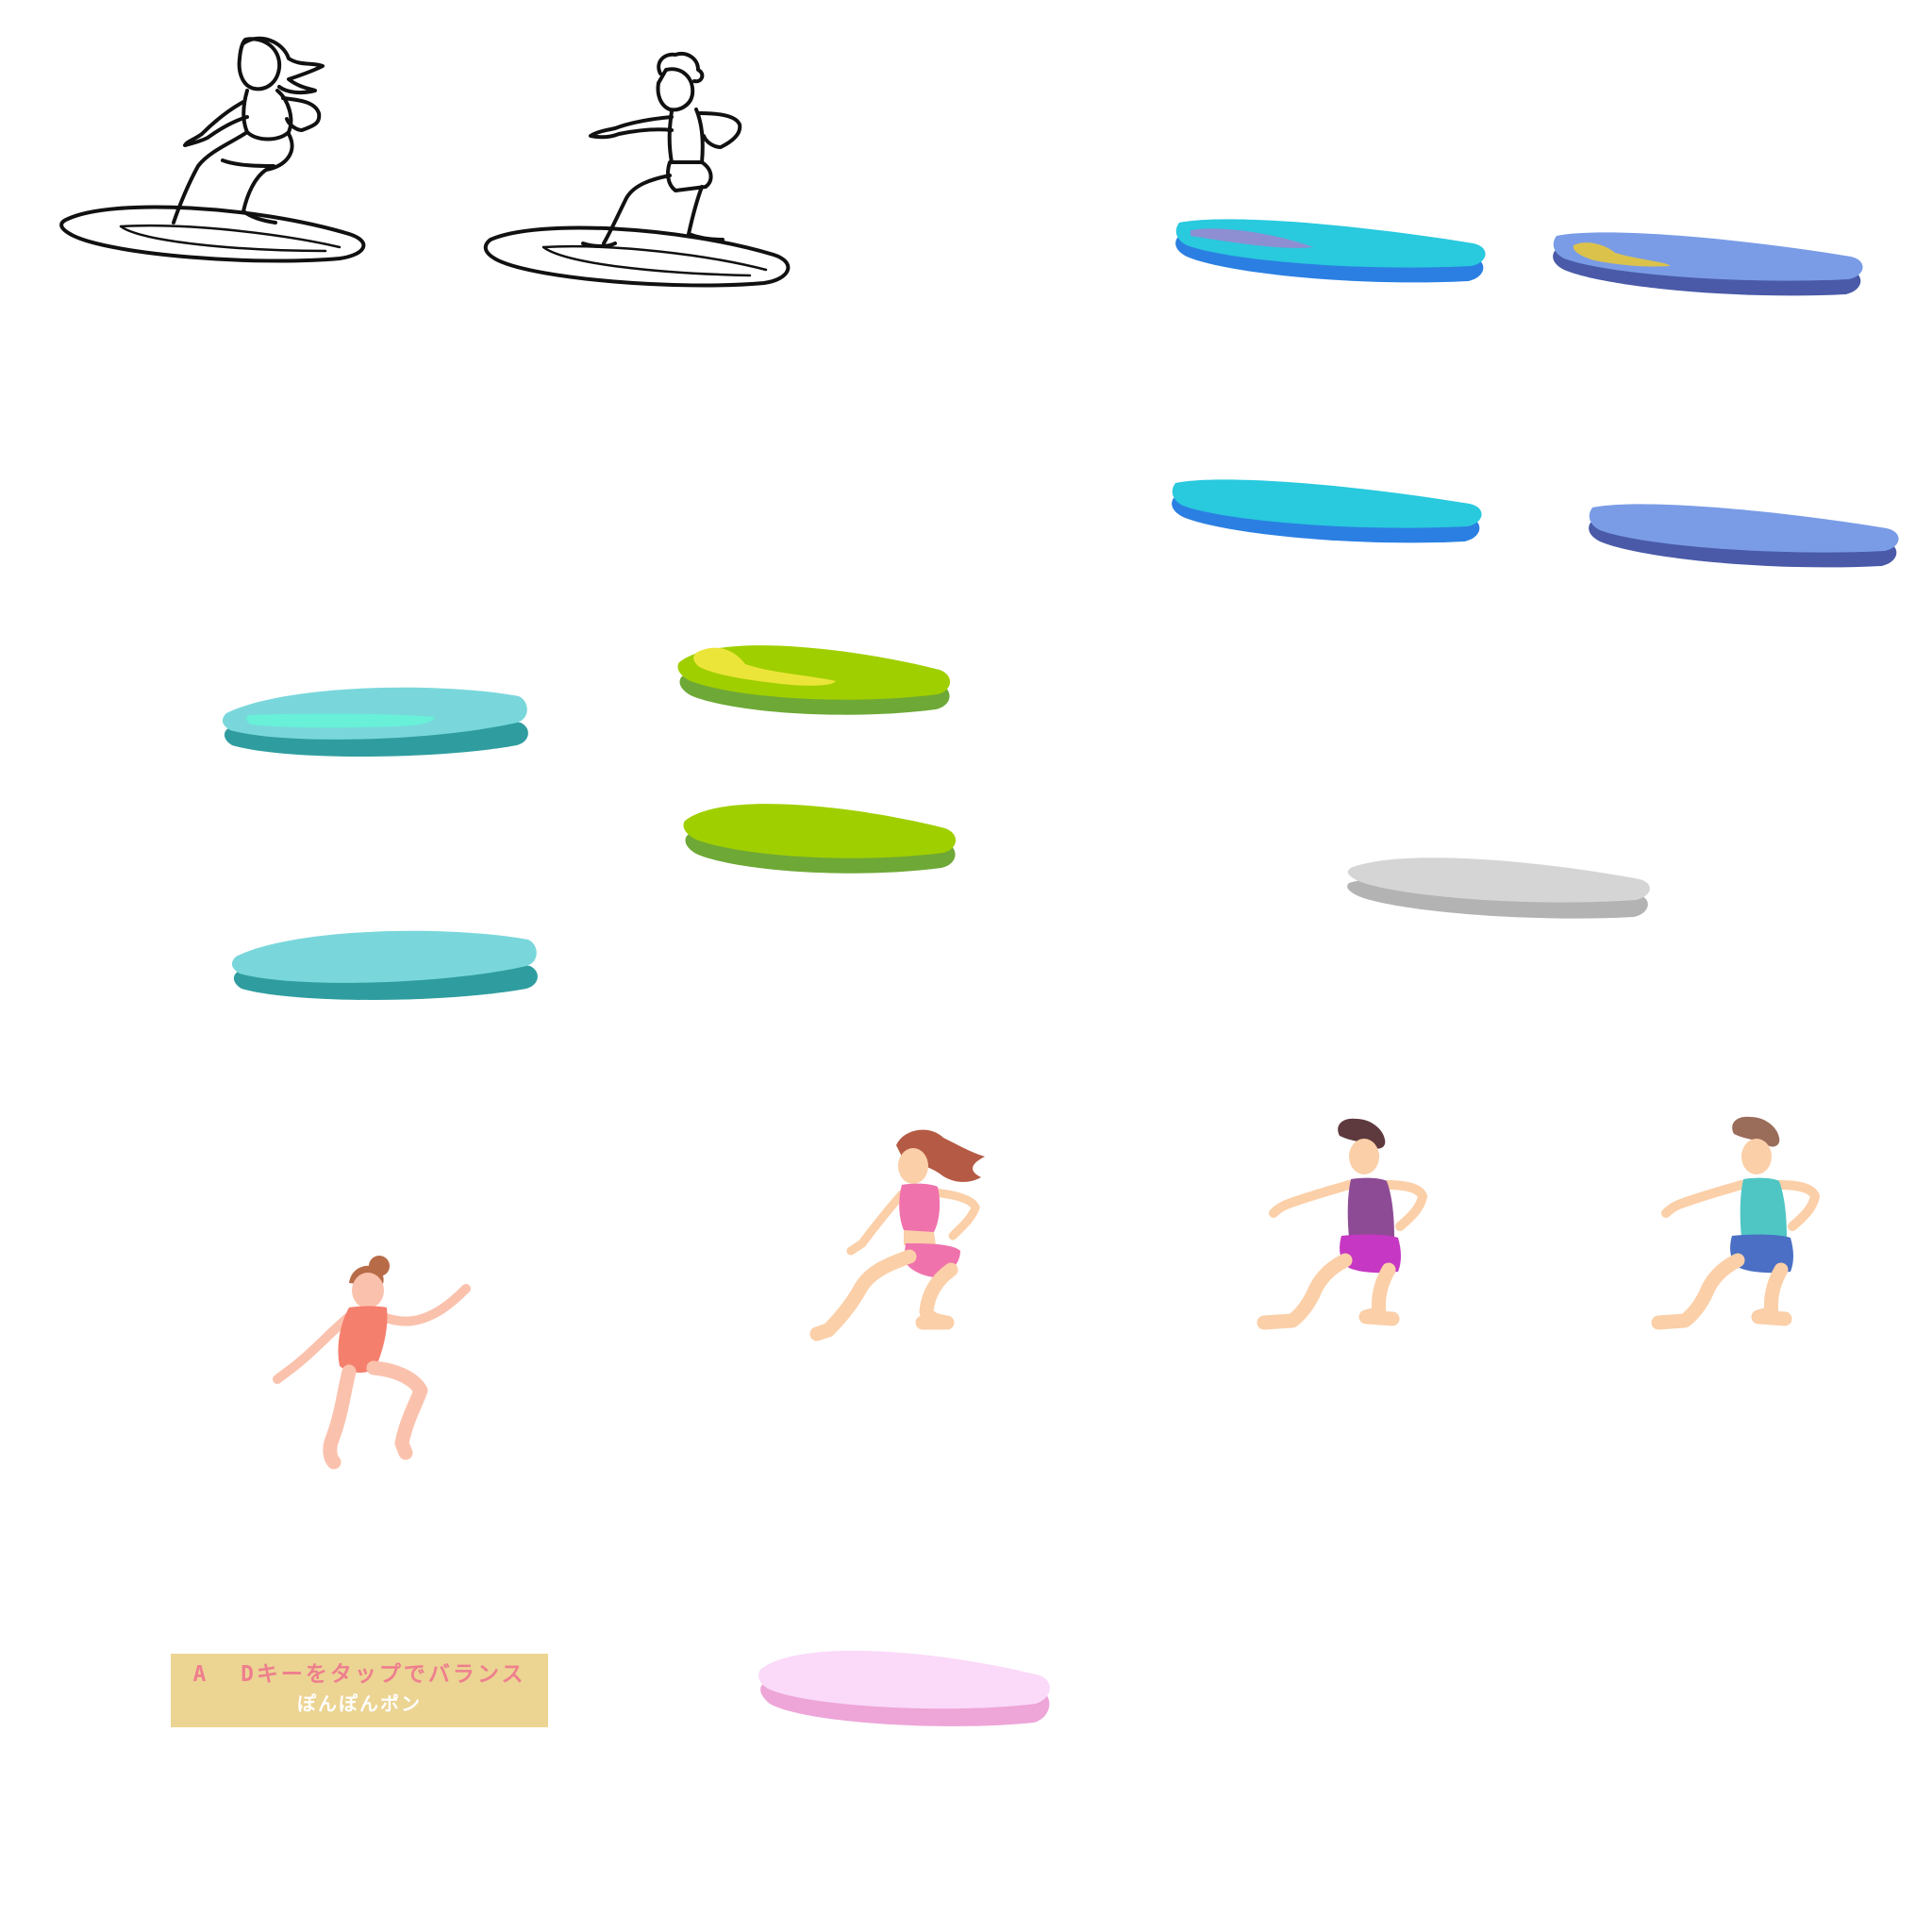 Image resolution: width=1932 pixels, height=1932 pixels. I want to click on outline-girl-hair, so click(283, 66).